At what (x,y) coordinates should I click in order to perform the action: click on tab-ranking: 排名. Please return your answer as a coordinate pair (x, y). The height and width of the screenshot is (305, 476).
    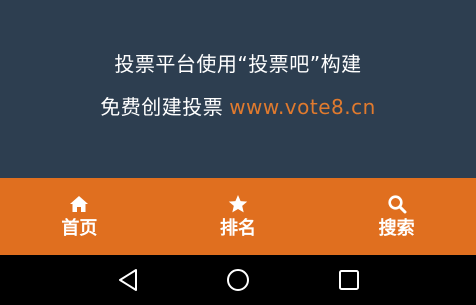
    Looking at the image, I should click on (238, 216).